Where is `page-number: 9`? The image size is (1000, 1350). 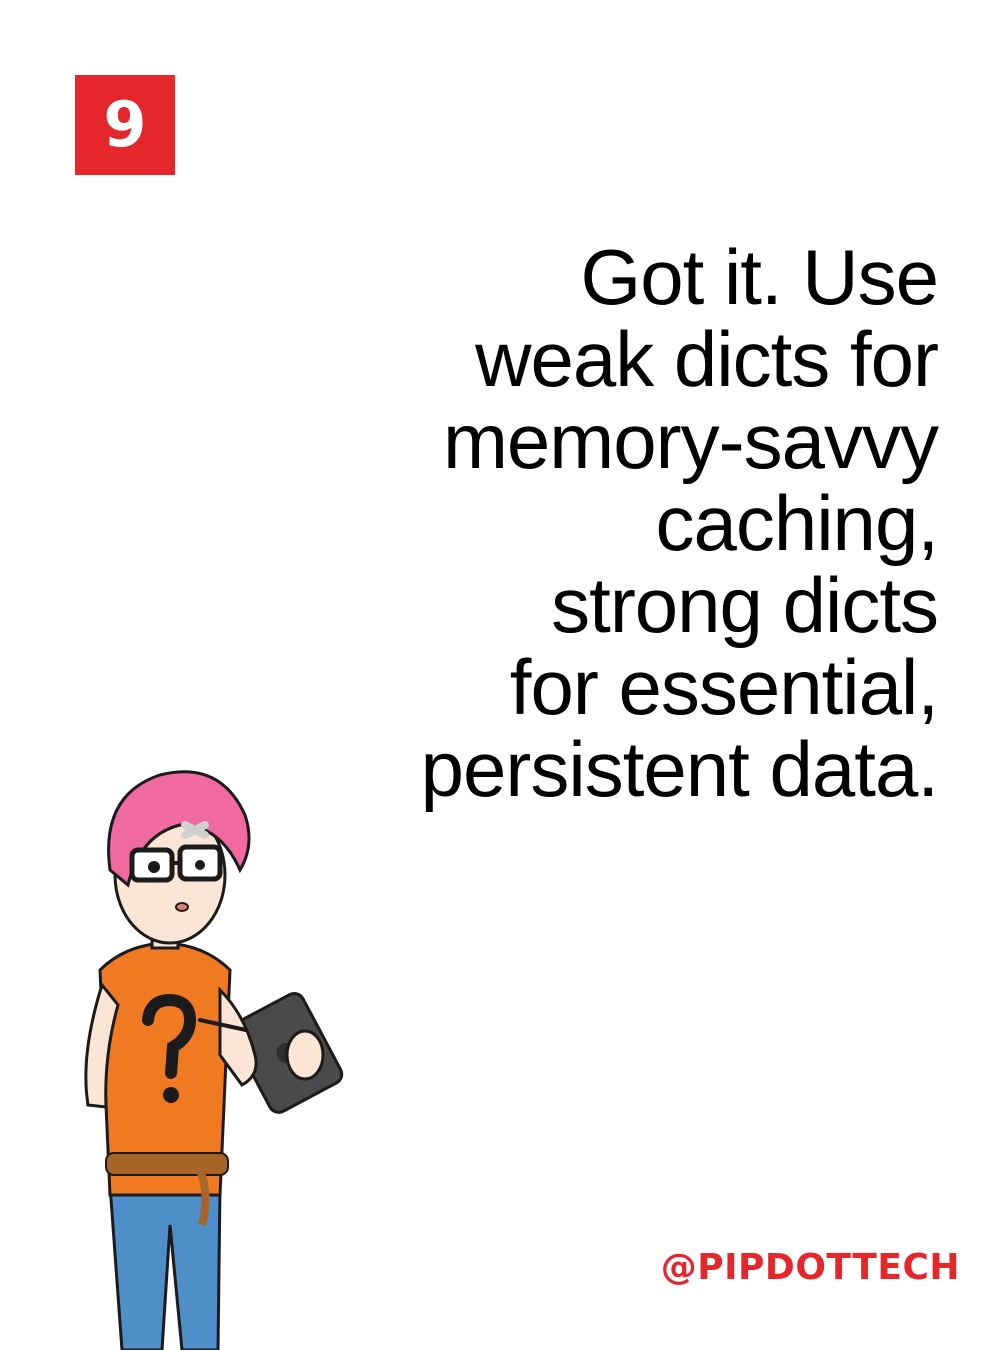
page-number: 9 is located at coordinates (125, 124).